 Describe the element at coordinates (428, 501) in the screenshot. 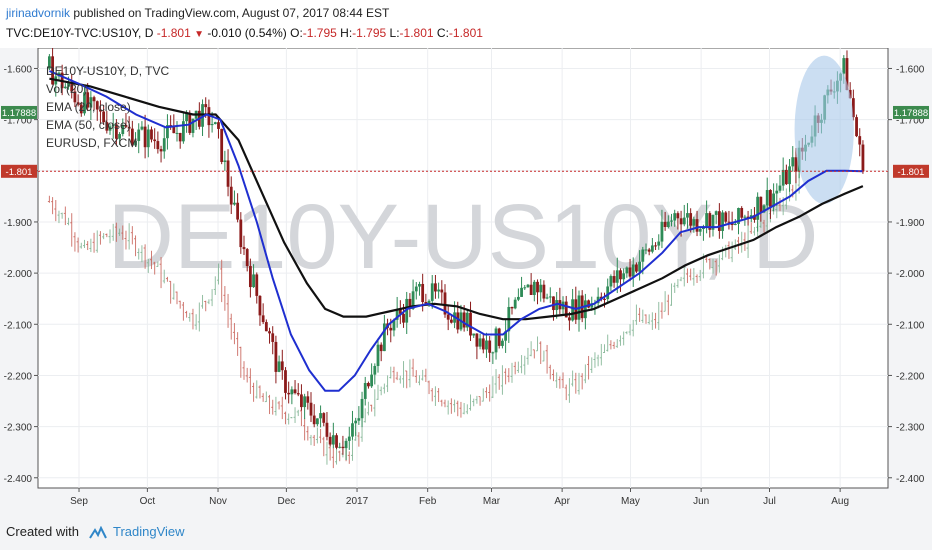

I see `x-tick-label: Feb` at that location.